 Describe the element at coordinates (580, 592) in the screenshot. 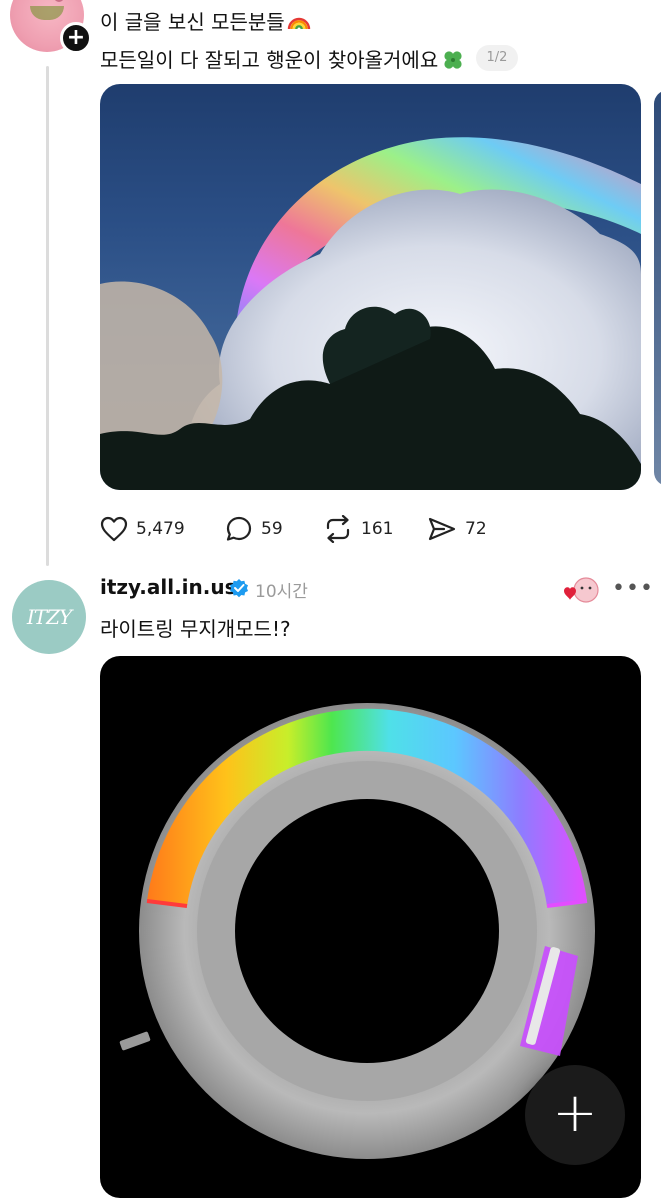

I see `heart-sticker-icon` at that location.